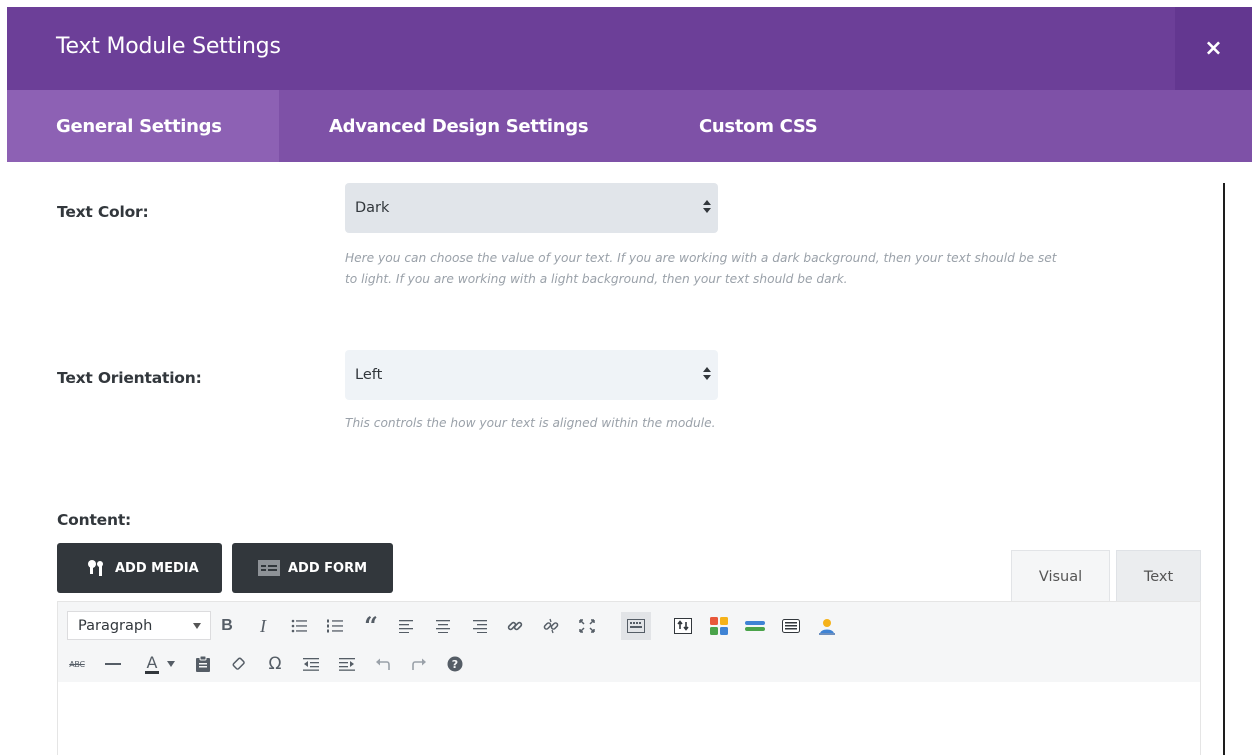 This screenshot has width=1252, height=755. I want to click on special-character-icon: Ω, so click(275, 664).